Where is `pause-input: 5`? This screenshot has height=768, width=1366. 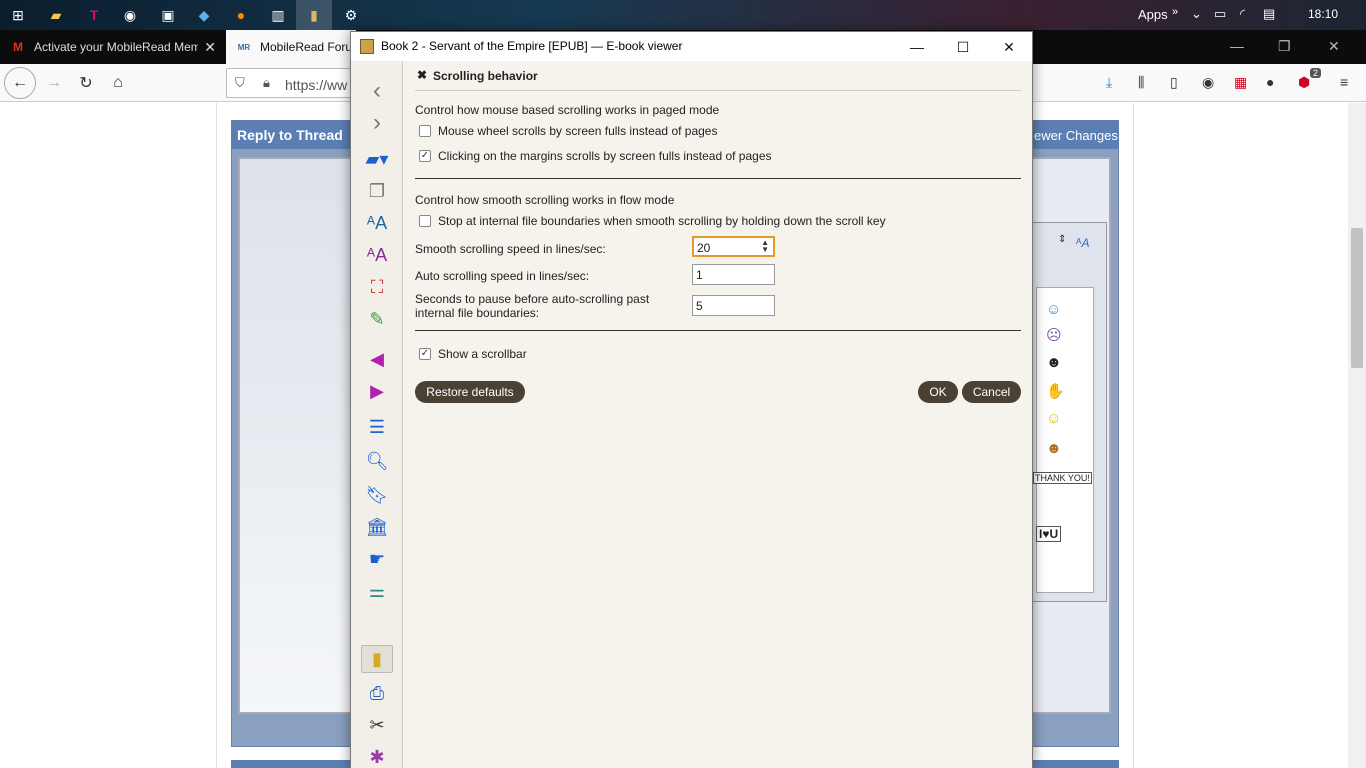 pause-input: 5 is located at coordinates (733, 305).